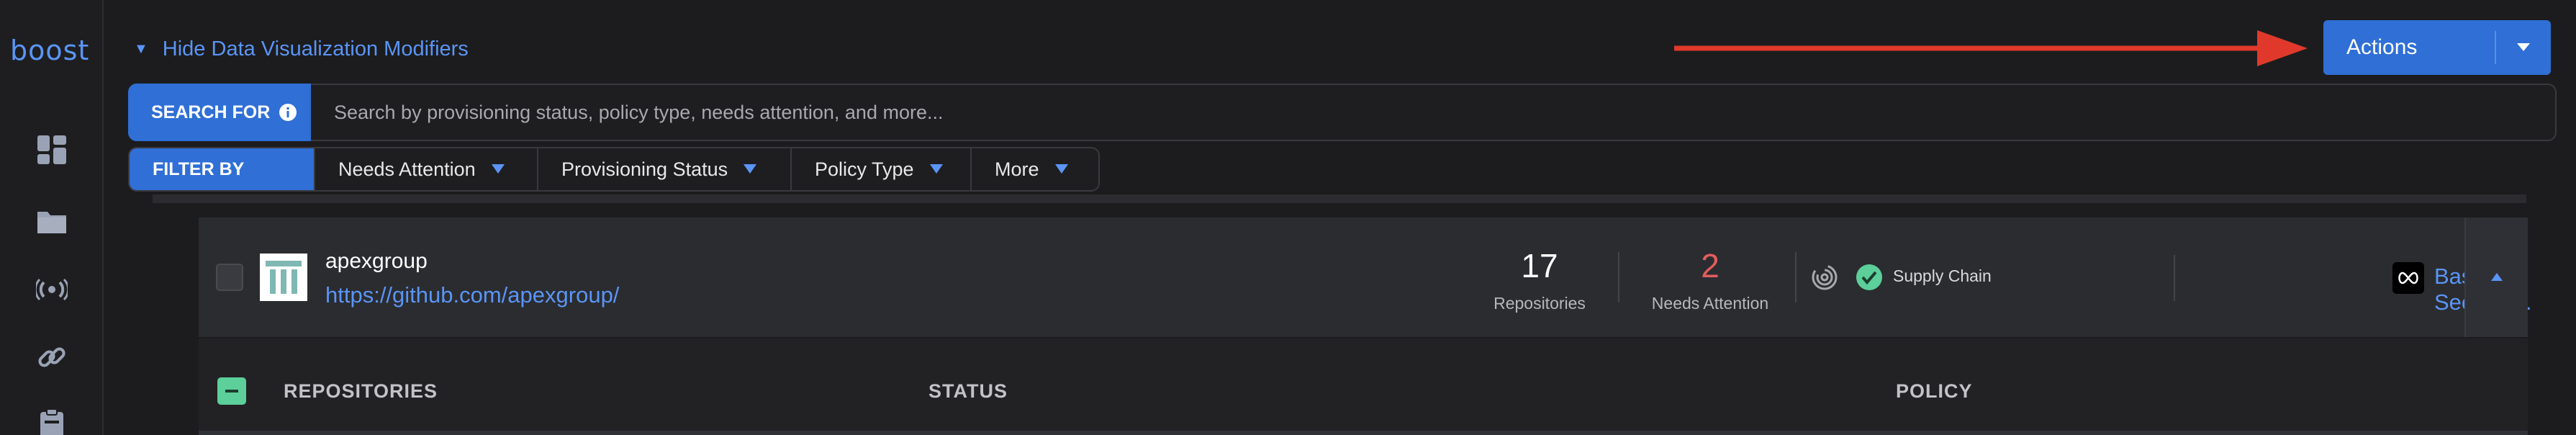  What do you see at coordinates (1710, 265) in the screenshot?
I see `needs-attention-count: 2` at bounding box center [1710, 265].